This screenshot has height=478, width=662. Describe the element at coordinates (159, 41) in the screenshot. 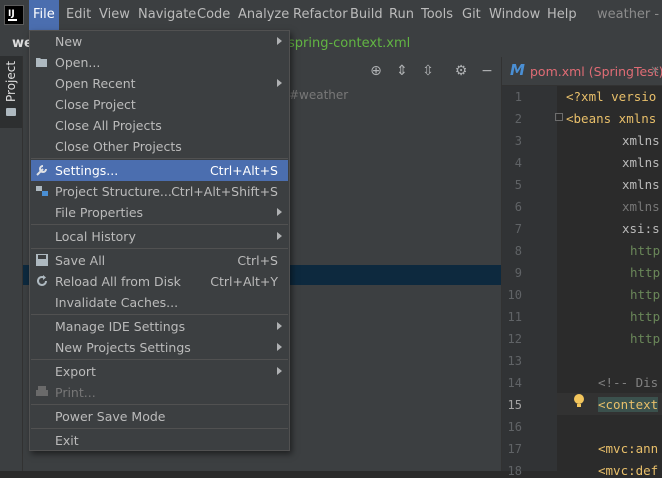

I see `menu-item-new: New` at that location.